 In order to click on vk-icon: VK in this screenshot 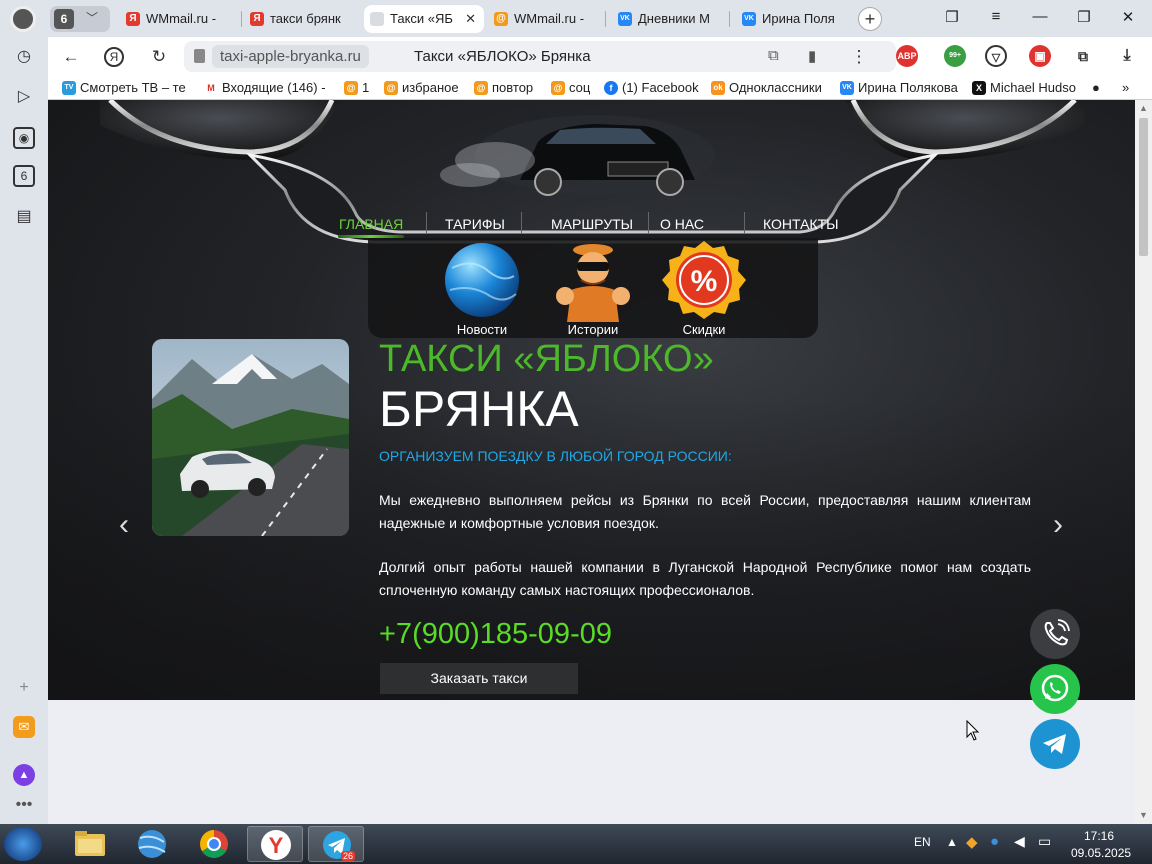, I will do `click(749, 19)`.